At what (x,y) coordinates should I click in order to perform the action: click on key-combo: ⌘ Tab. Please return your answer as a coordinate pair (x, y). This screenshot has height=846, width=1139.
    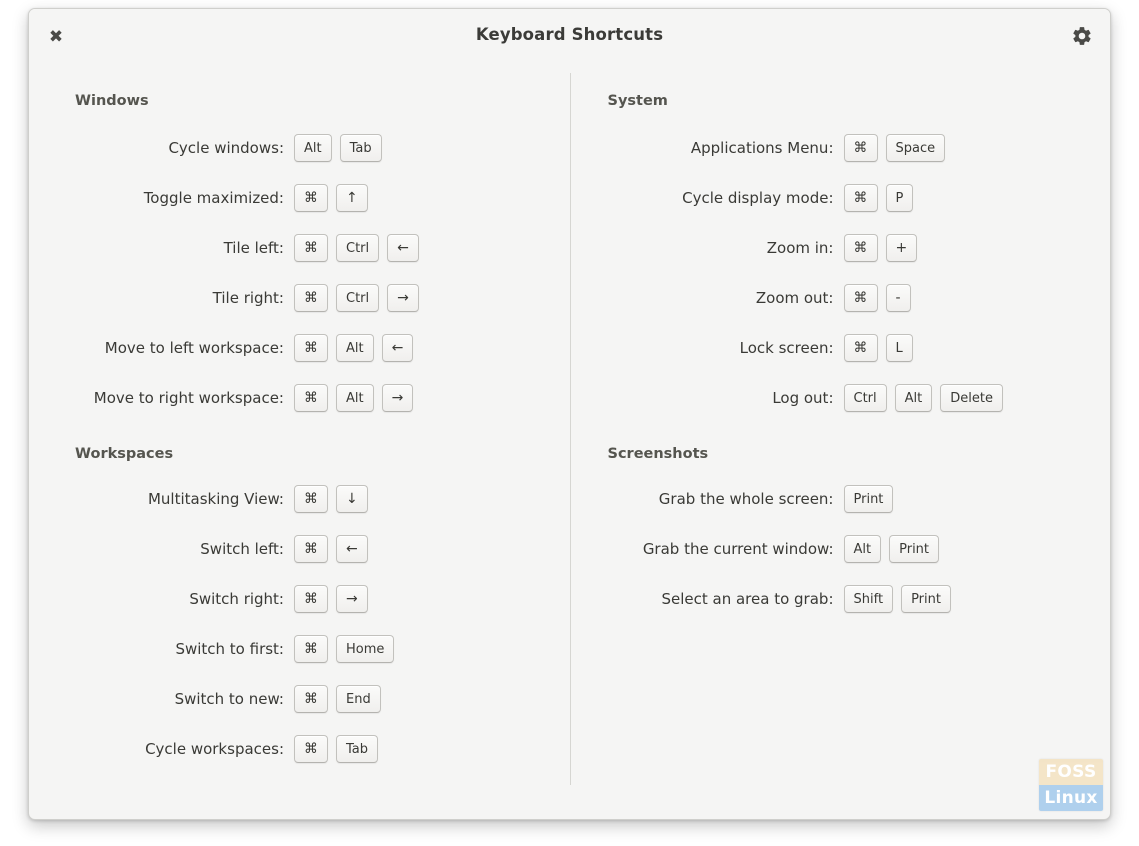
    Looking at the image, I should click on (336, 749).